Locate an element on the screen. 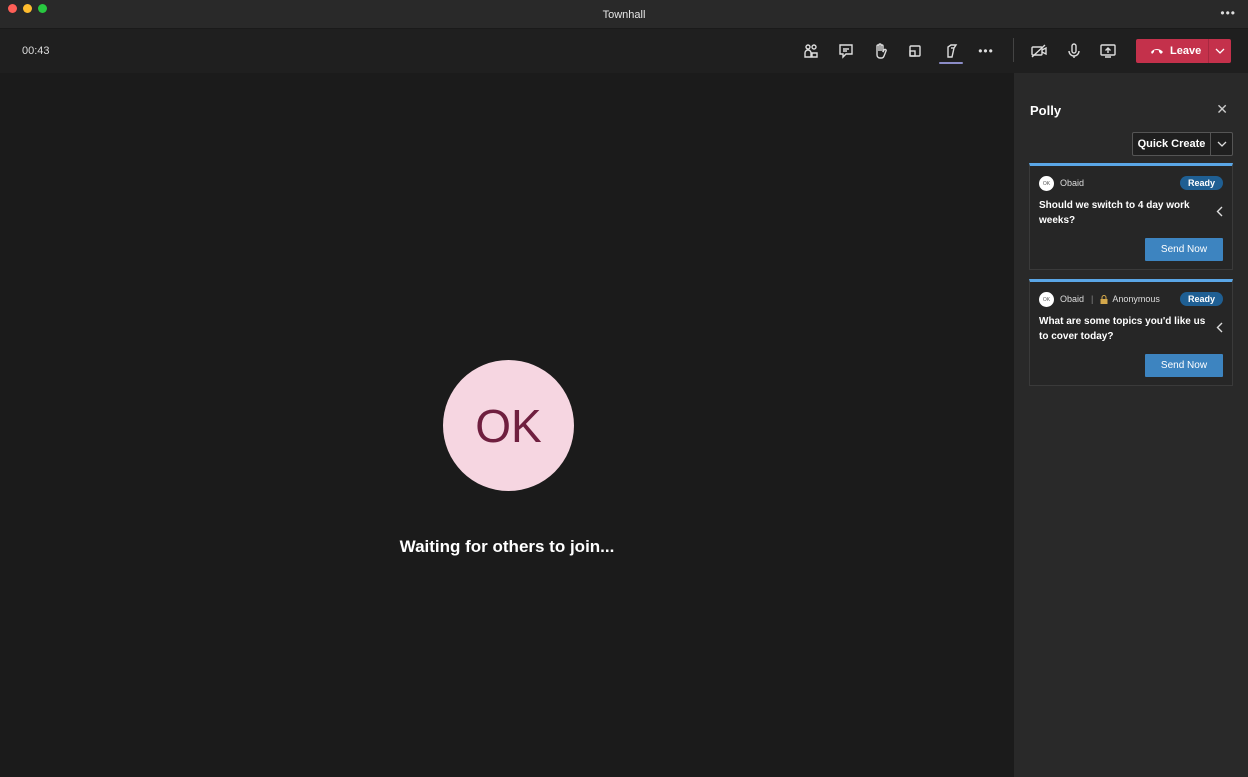 Image resolution: width=1248 pixels, height=777 pixels. participant-avatar: OK is located at coordinates (508, 425).